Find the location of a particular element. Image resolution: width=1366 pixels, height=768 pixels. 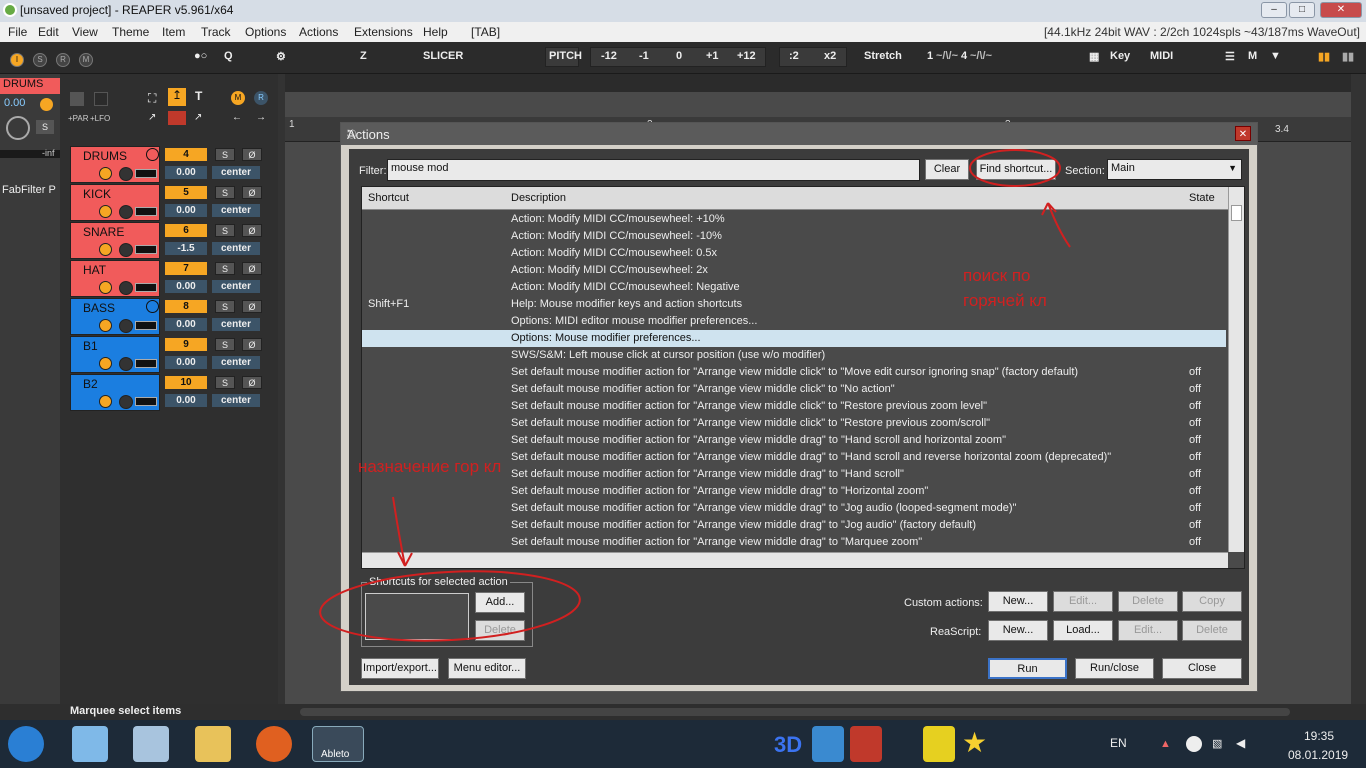

explorer-icon is located at coordinates (213, 744).